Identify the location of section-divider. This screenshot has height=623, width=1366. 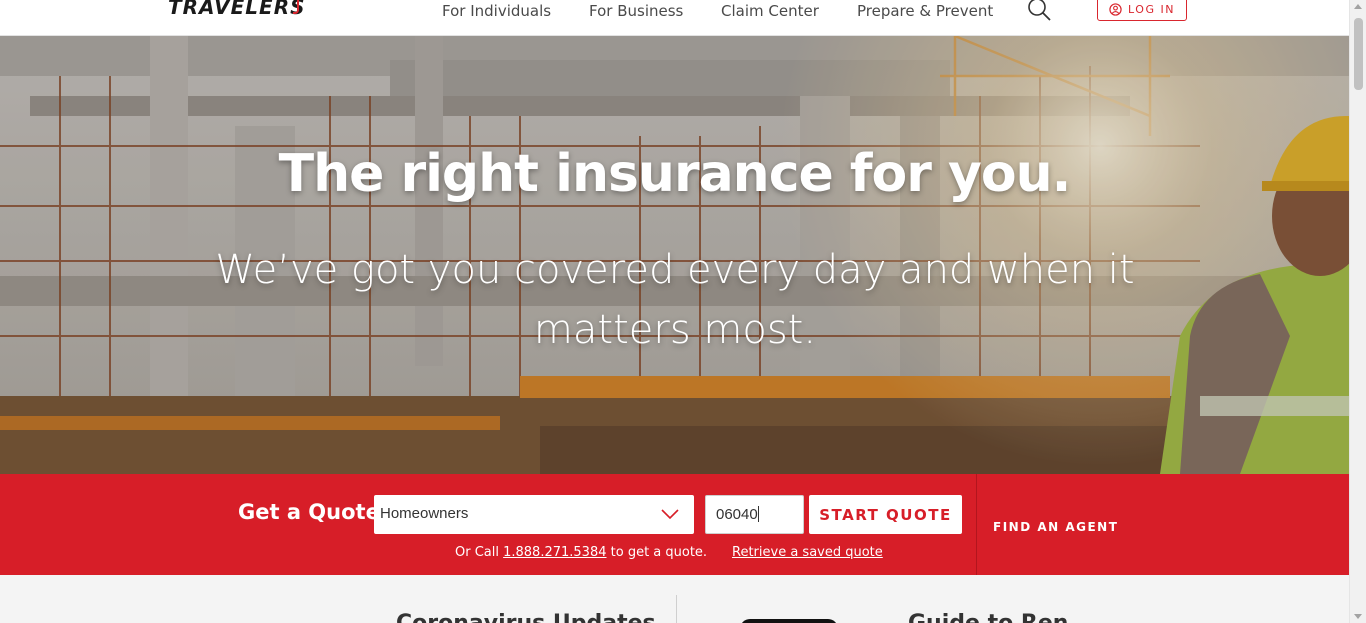
(676, 609).